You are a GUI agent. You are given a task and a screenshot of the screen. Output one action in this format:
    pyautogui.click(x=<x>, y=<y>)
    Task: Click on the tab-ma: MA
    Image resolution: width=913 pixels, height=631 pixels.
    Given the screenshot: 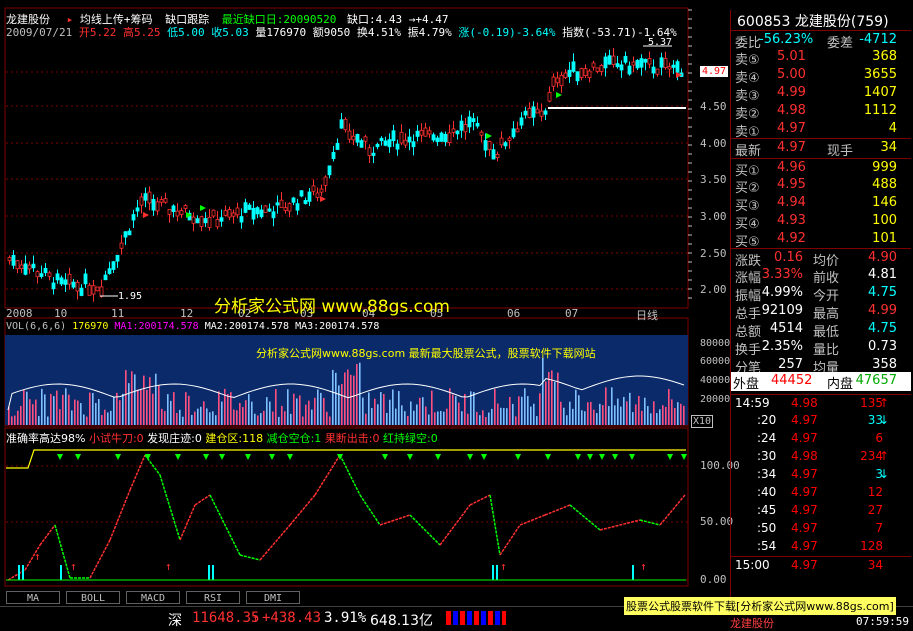 What is the action you would take?
    pyautogui.click(x=33, y=597)
    